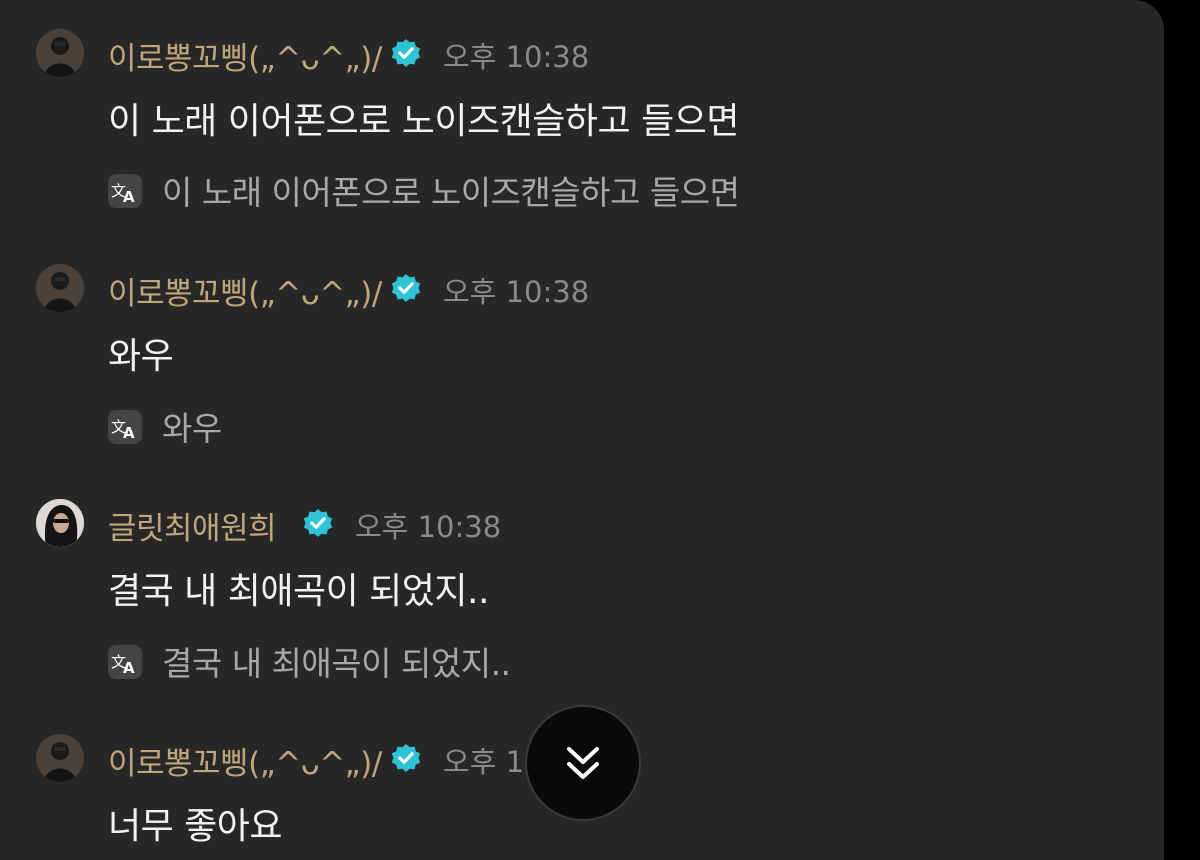 The image size is (1200, 860). I want to click on message-text: 이 노래 이어폰으로 노이즈캔슬하고 들으면, so click(423, 121).